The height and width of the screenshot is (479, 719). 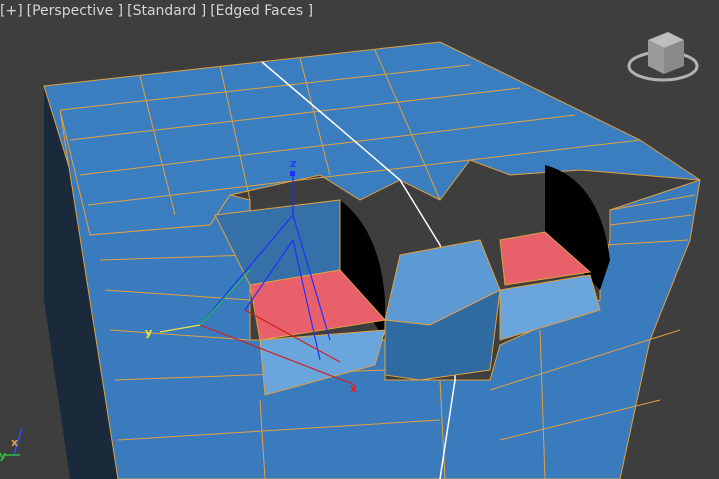 I want to click on viewcube-icon, so click(x=663, y=57).